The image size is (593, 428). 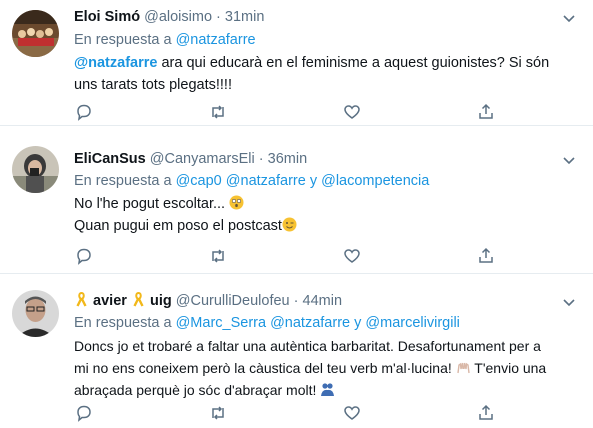 I want to click on dizzy-face-emoji-icon, so click(x=236, y=202).